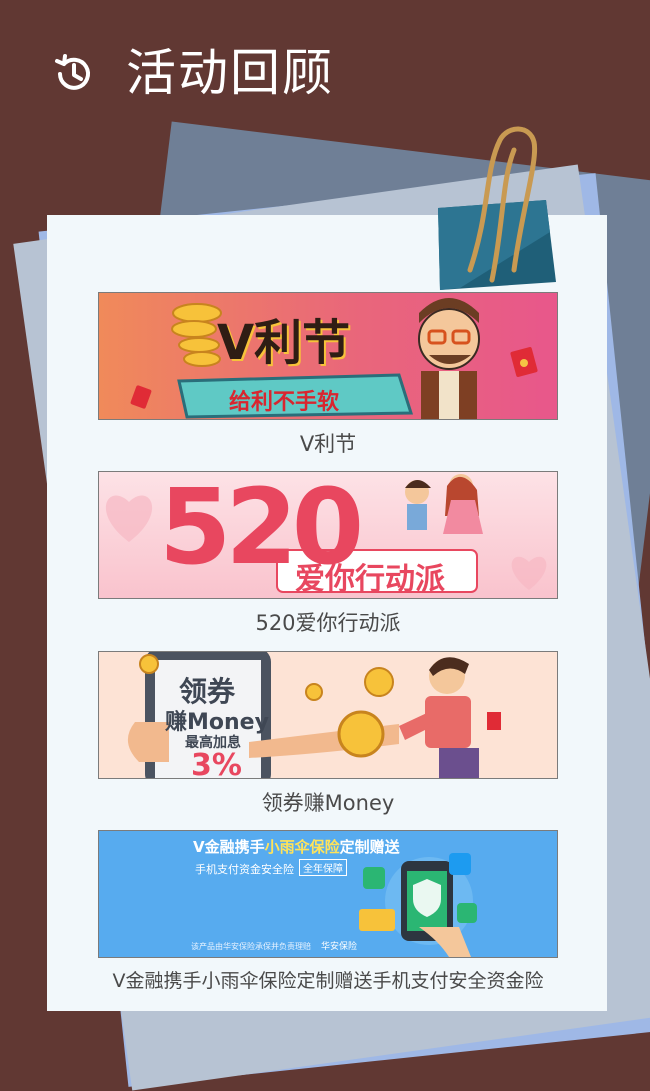 The width and height of the screenshot is (650, 1091). I want to click on activity-banner-coupon: 领券 赚Money 最高加息 3%, so click(328, 715).